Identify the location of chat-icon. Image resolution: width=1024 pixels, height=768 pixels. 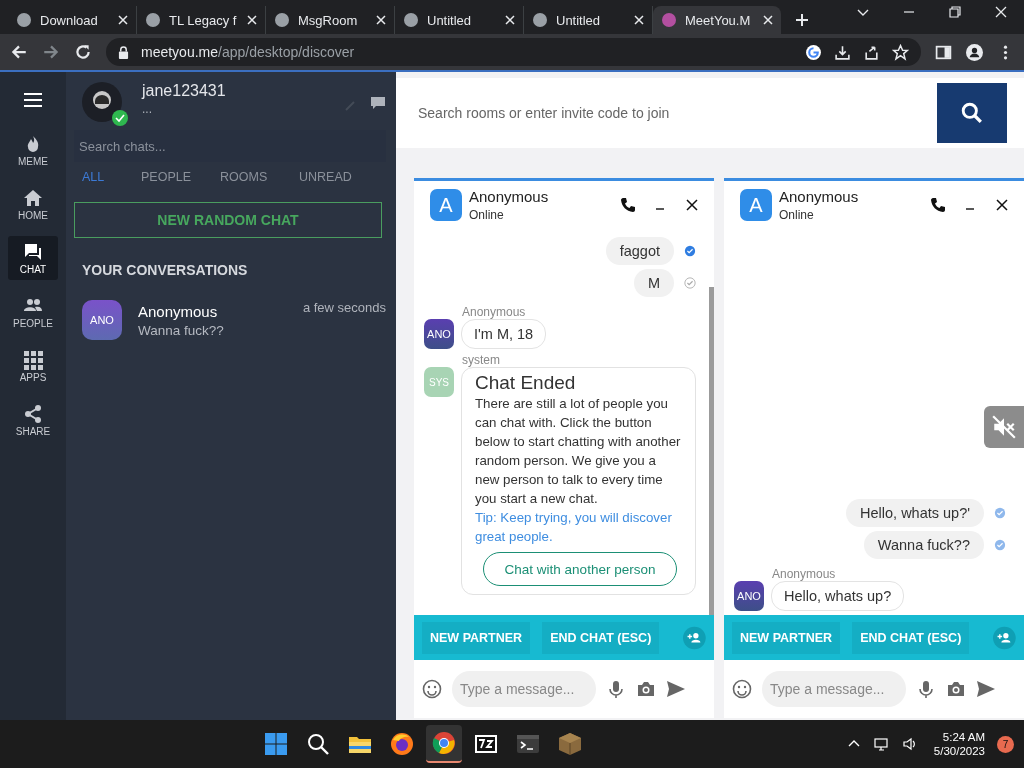
(33, 251).